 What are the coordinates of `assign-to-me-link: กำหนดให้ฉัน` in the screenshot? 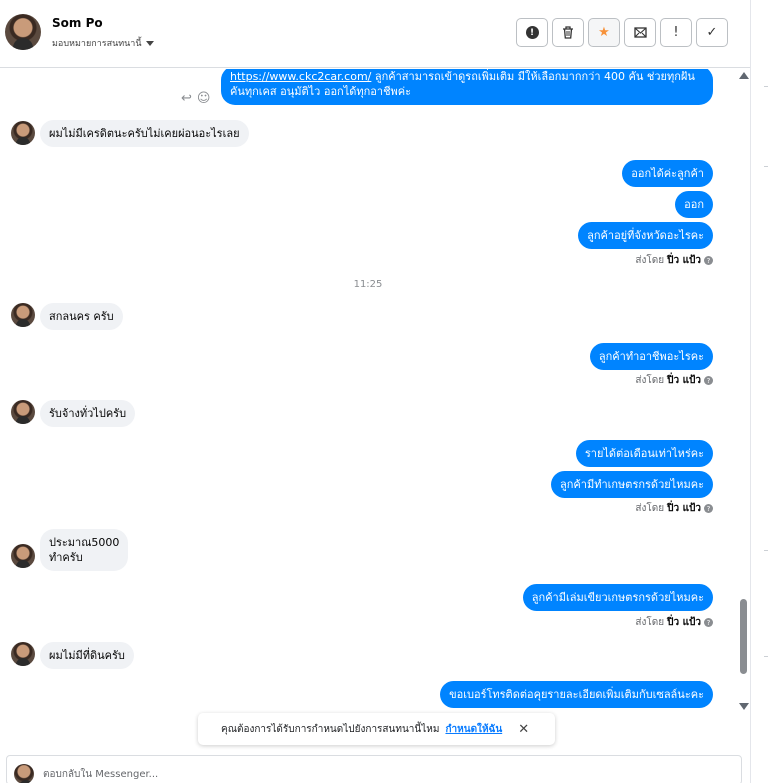 It's located at (473, 729).